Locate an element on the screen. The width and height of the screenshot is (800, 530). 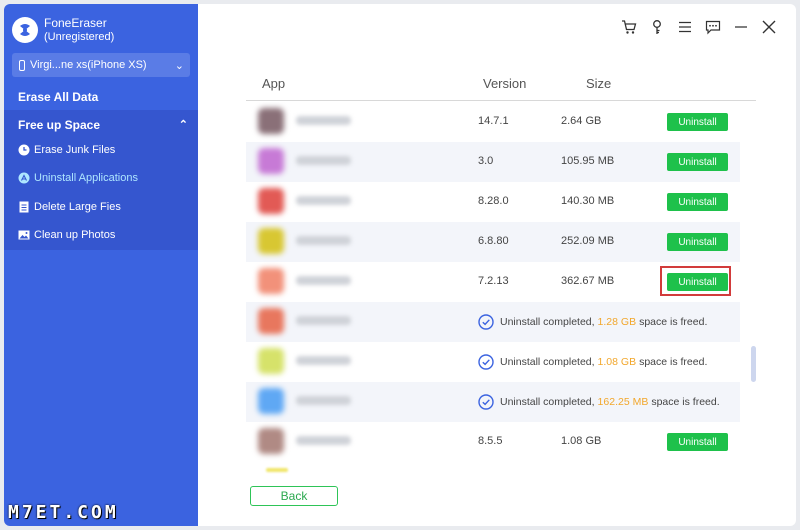
sidebar-item-label: Erase Junk Files is located at coordinates (75, 150).